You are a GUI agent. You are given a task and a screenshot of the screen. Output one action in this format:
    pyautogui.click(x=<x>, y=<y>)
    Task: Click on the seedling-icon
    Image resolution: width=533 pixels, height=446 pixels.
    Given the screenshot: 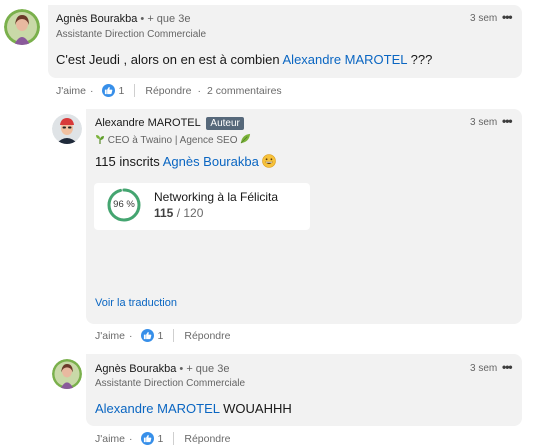 What is the action you would take?
    pyautogui.click(x=101, y=140)
    